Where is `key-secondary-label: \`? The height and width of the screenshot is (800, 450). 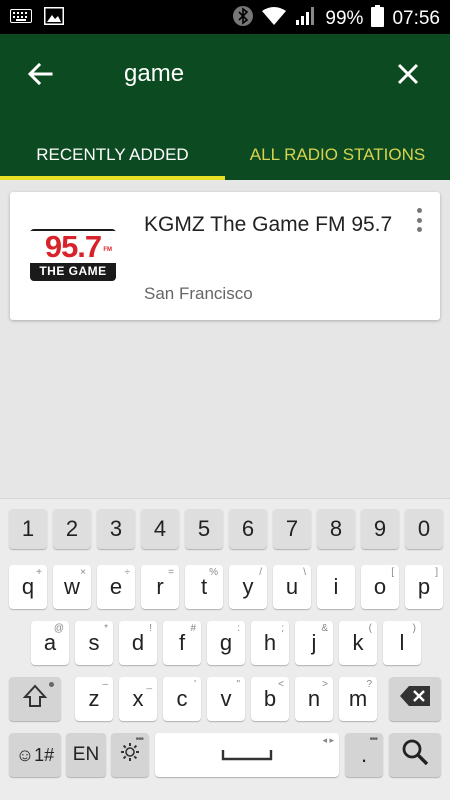
key-secondary-label: \ is located at coordinates (304, 572).